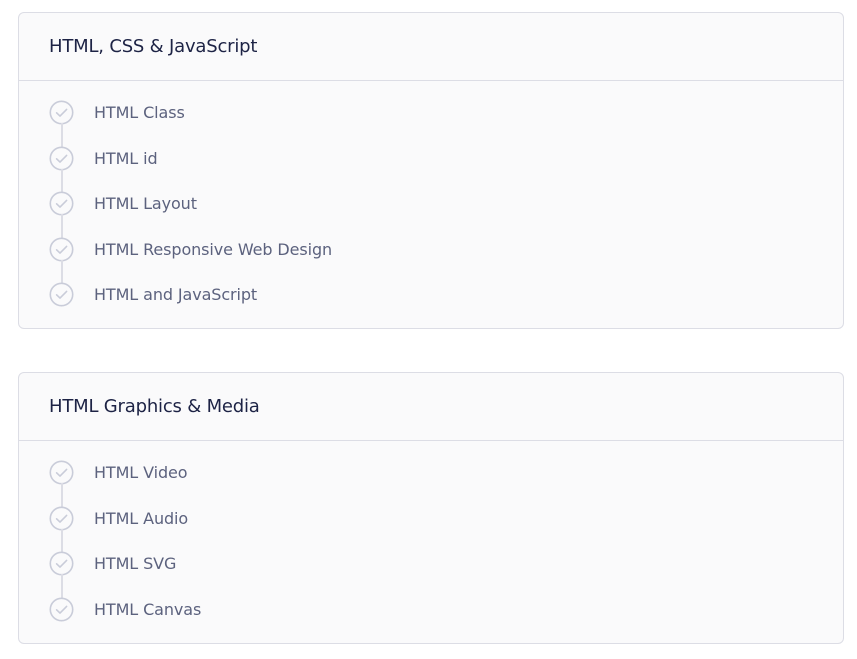 The height and width of the screenshot is (659, 857). What do you see at coordinates (135, 564) in the screenshot?
I see `lesson-link: HTML SVG` at bounding box center [135, 564].